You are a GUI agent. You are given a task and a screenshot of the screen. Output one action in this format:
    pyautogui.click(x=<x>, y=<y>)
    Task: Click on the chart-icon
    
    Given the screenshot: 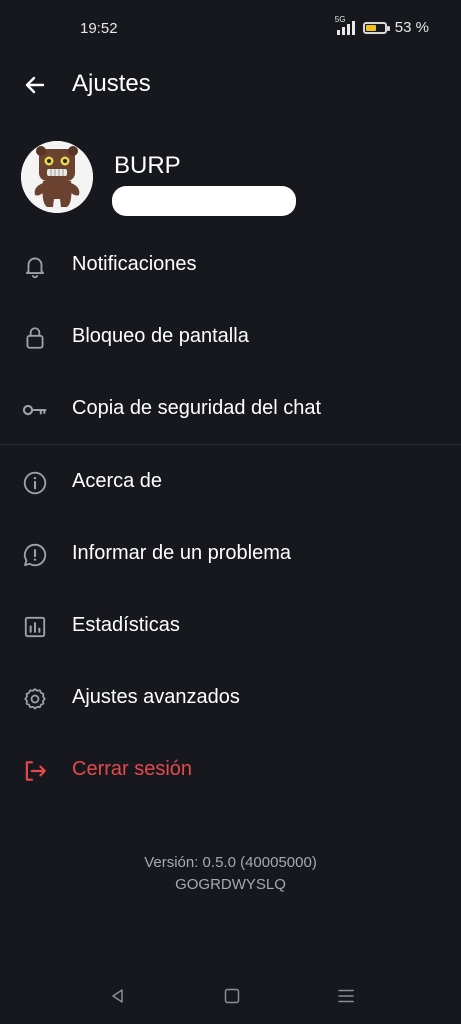 What is the action you would take?
    pyautogui.click(x=35, y=627)
    